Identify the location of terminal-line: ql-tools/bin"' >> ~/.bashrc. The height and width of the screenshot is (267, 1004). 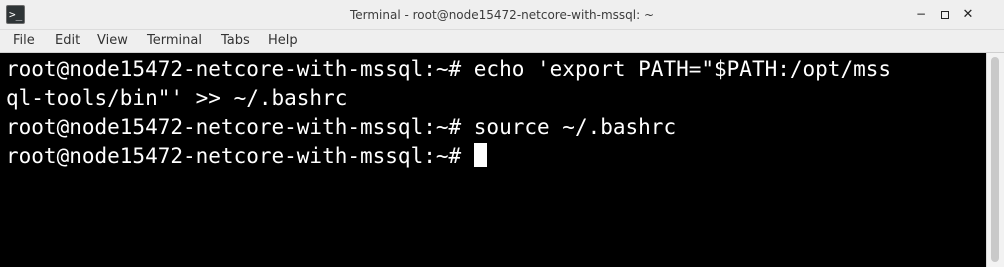
(177, 98).